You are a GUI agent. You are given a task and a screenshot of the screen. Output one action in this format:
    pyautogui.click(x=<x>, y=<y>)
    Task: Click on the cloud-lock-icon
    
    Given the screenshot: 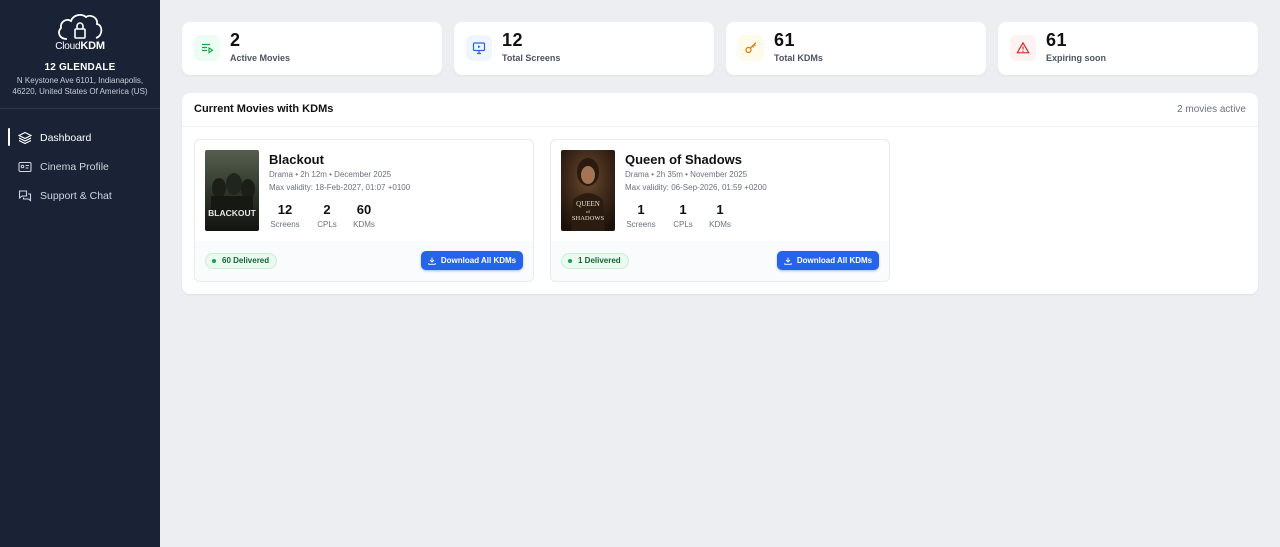 What is the action you would take?
    pyautogui.click(x=80, y=27)
    